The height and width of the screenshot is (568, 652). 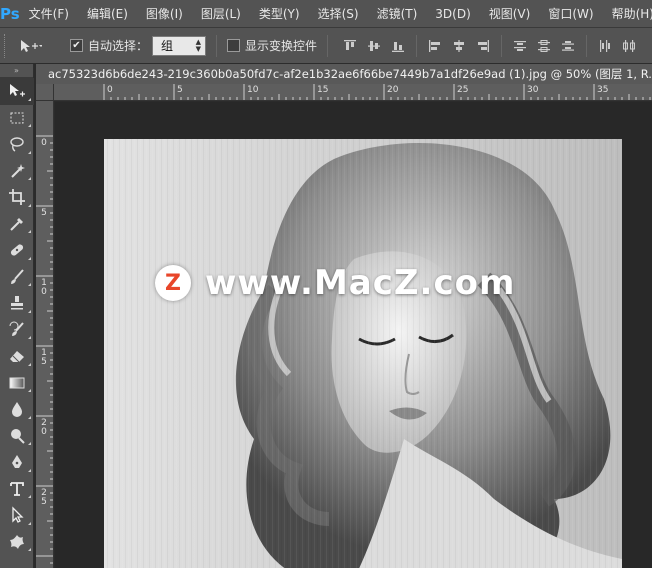 I want to click on distribute-left-button, so click(x=605, y=46).